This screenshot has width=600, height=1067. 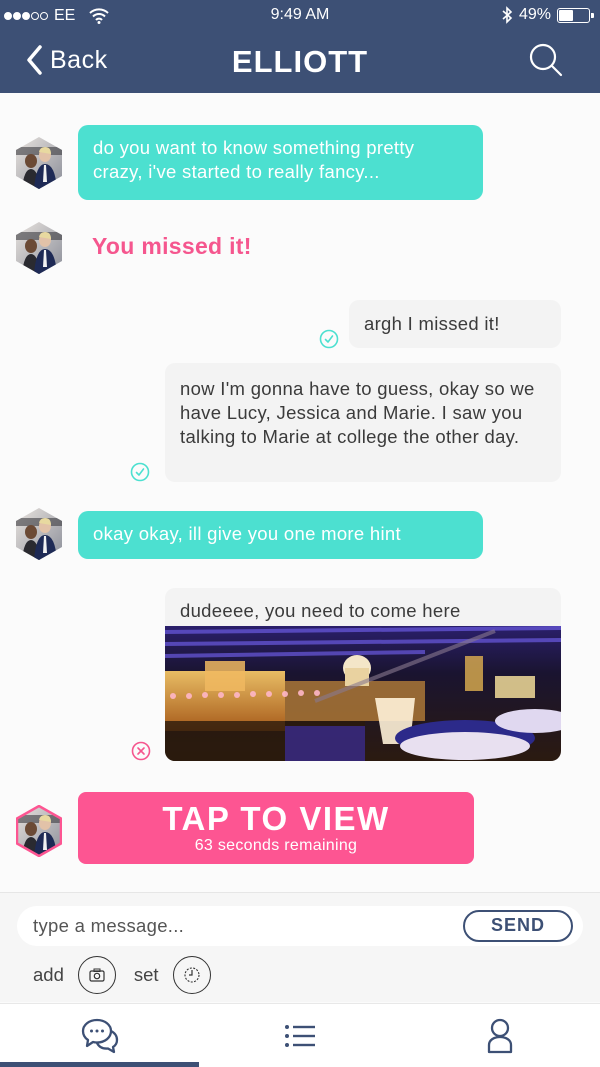 I want to click on missed-message-notice: You missed it!, so click(x=172, y=246).